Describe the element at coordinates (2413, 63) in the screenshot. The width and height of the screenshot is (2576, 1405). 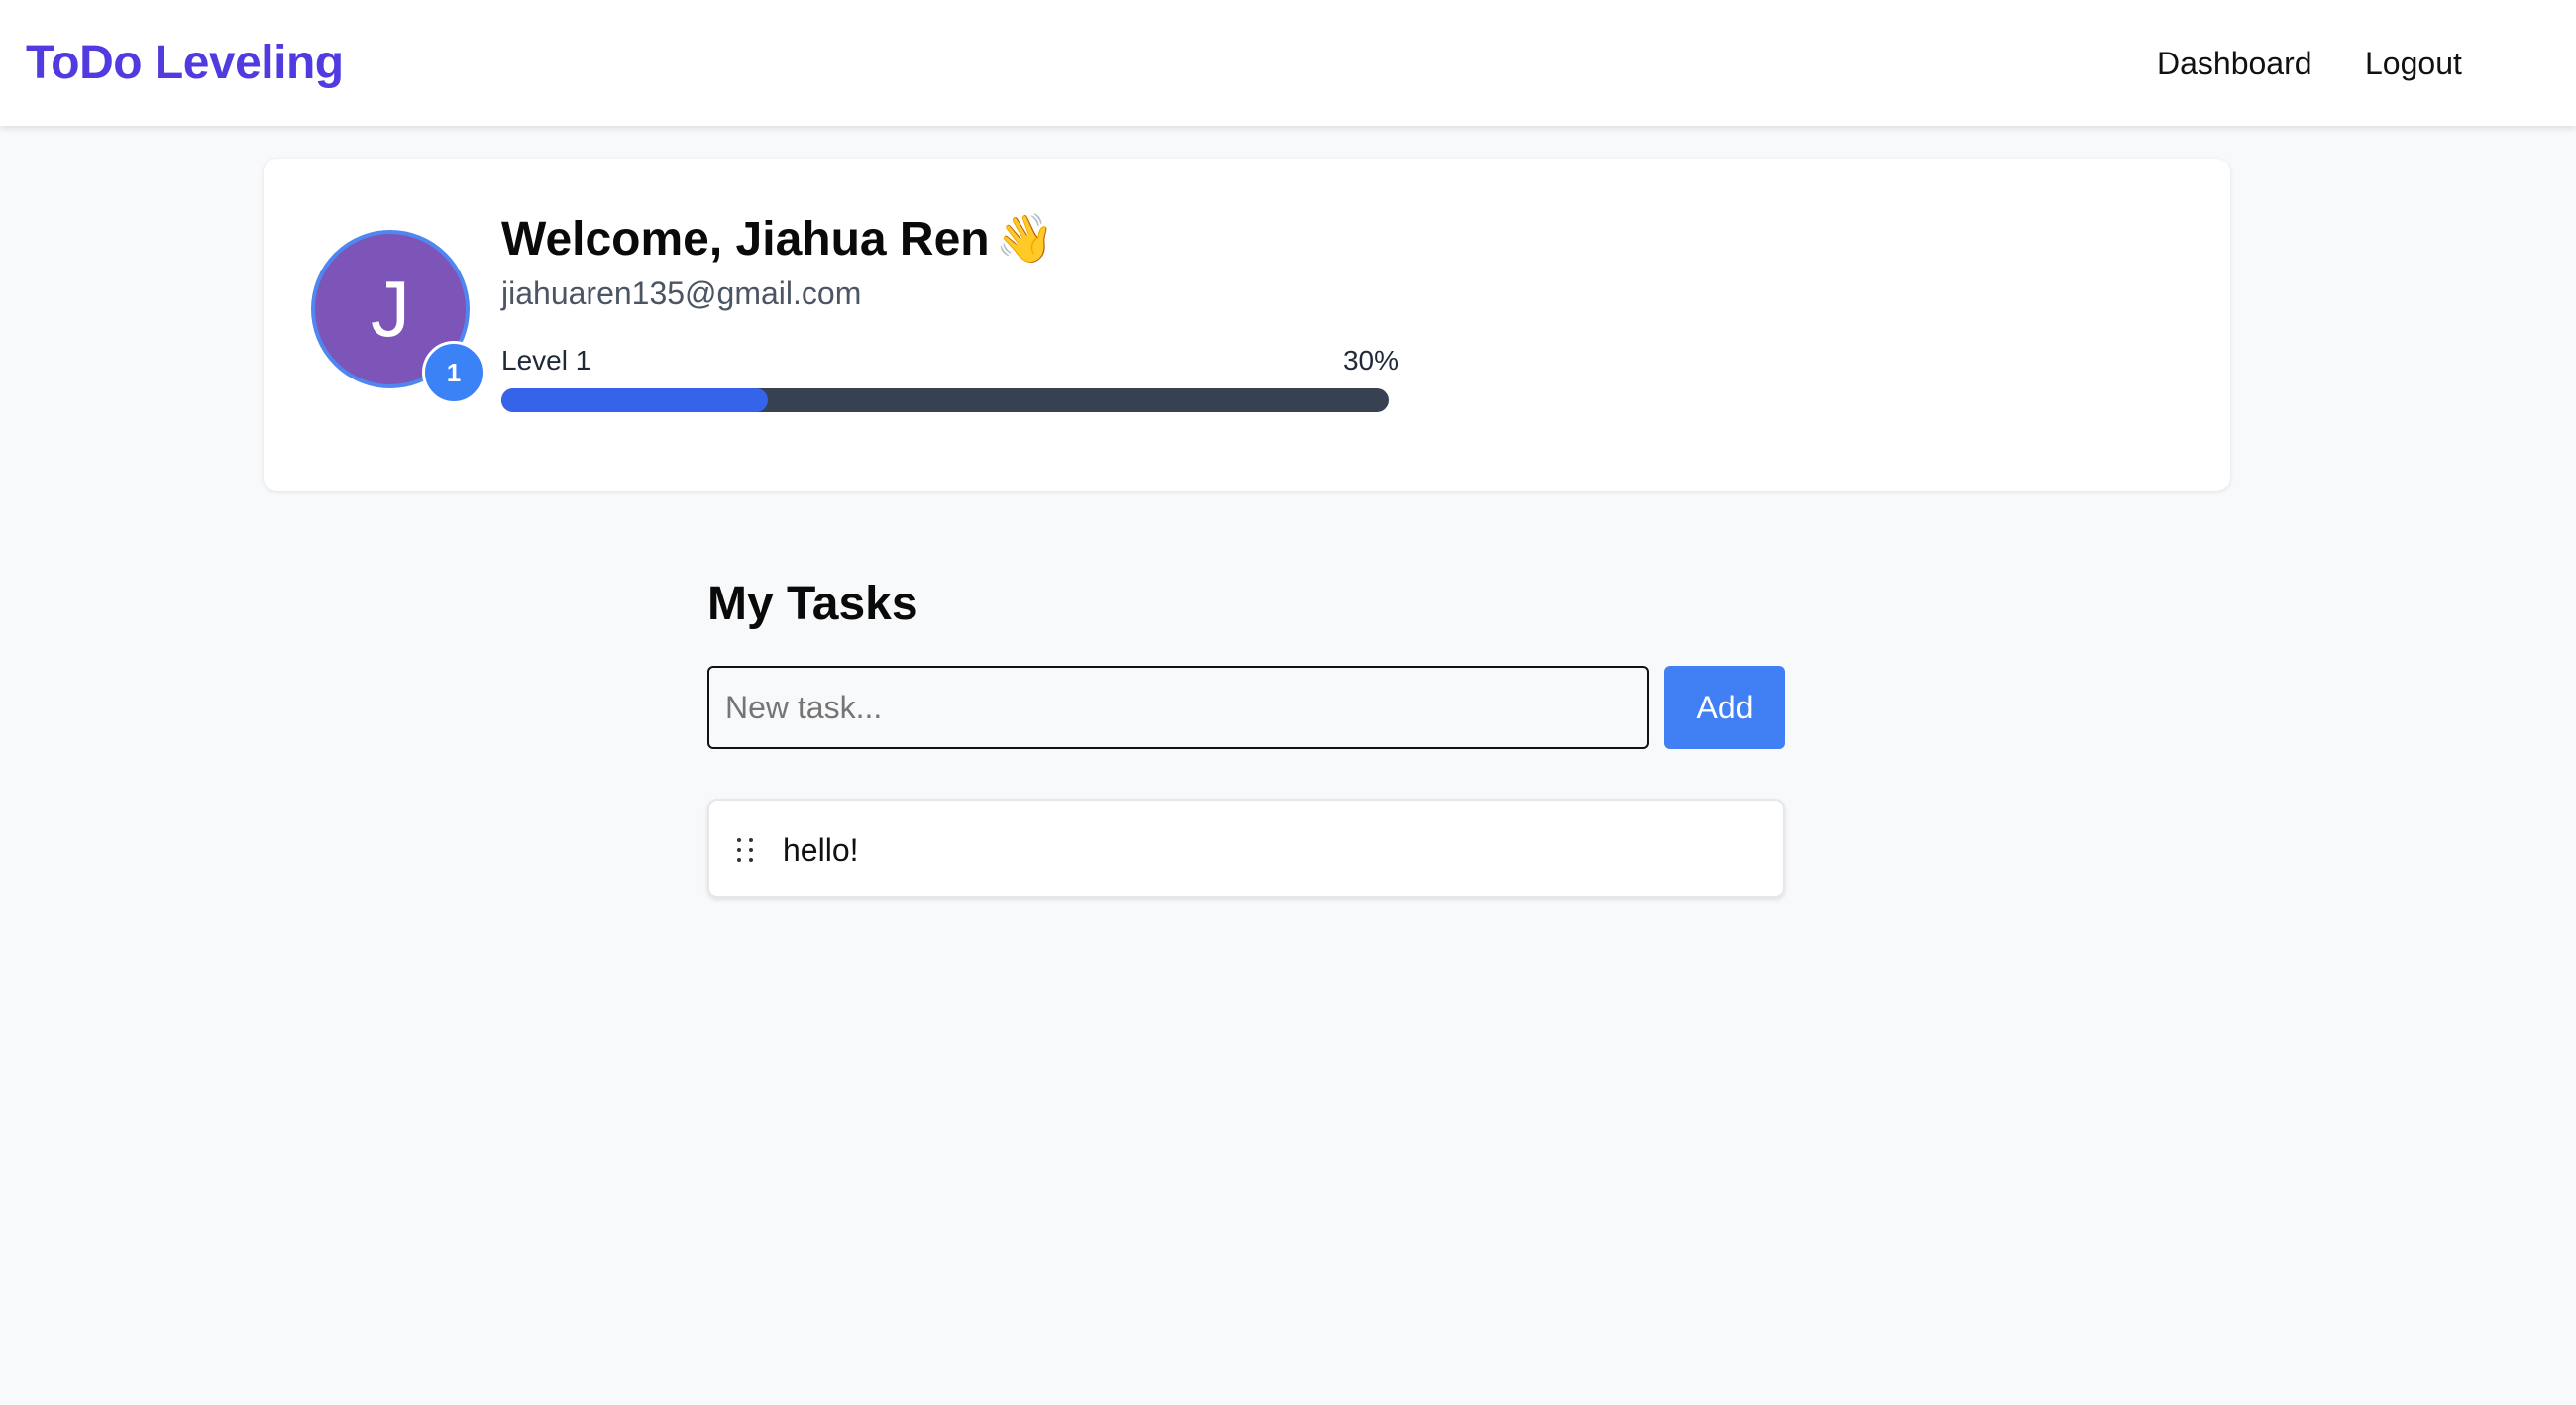
I see `nav-logout-link: Logout` at that location.